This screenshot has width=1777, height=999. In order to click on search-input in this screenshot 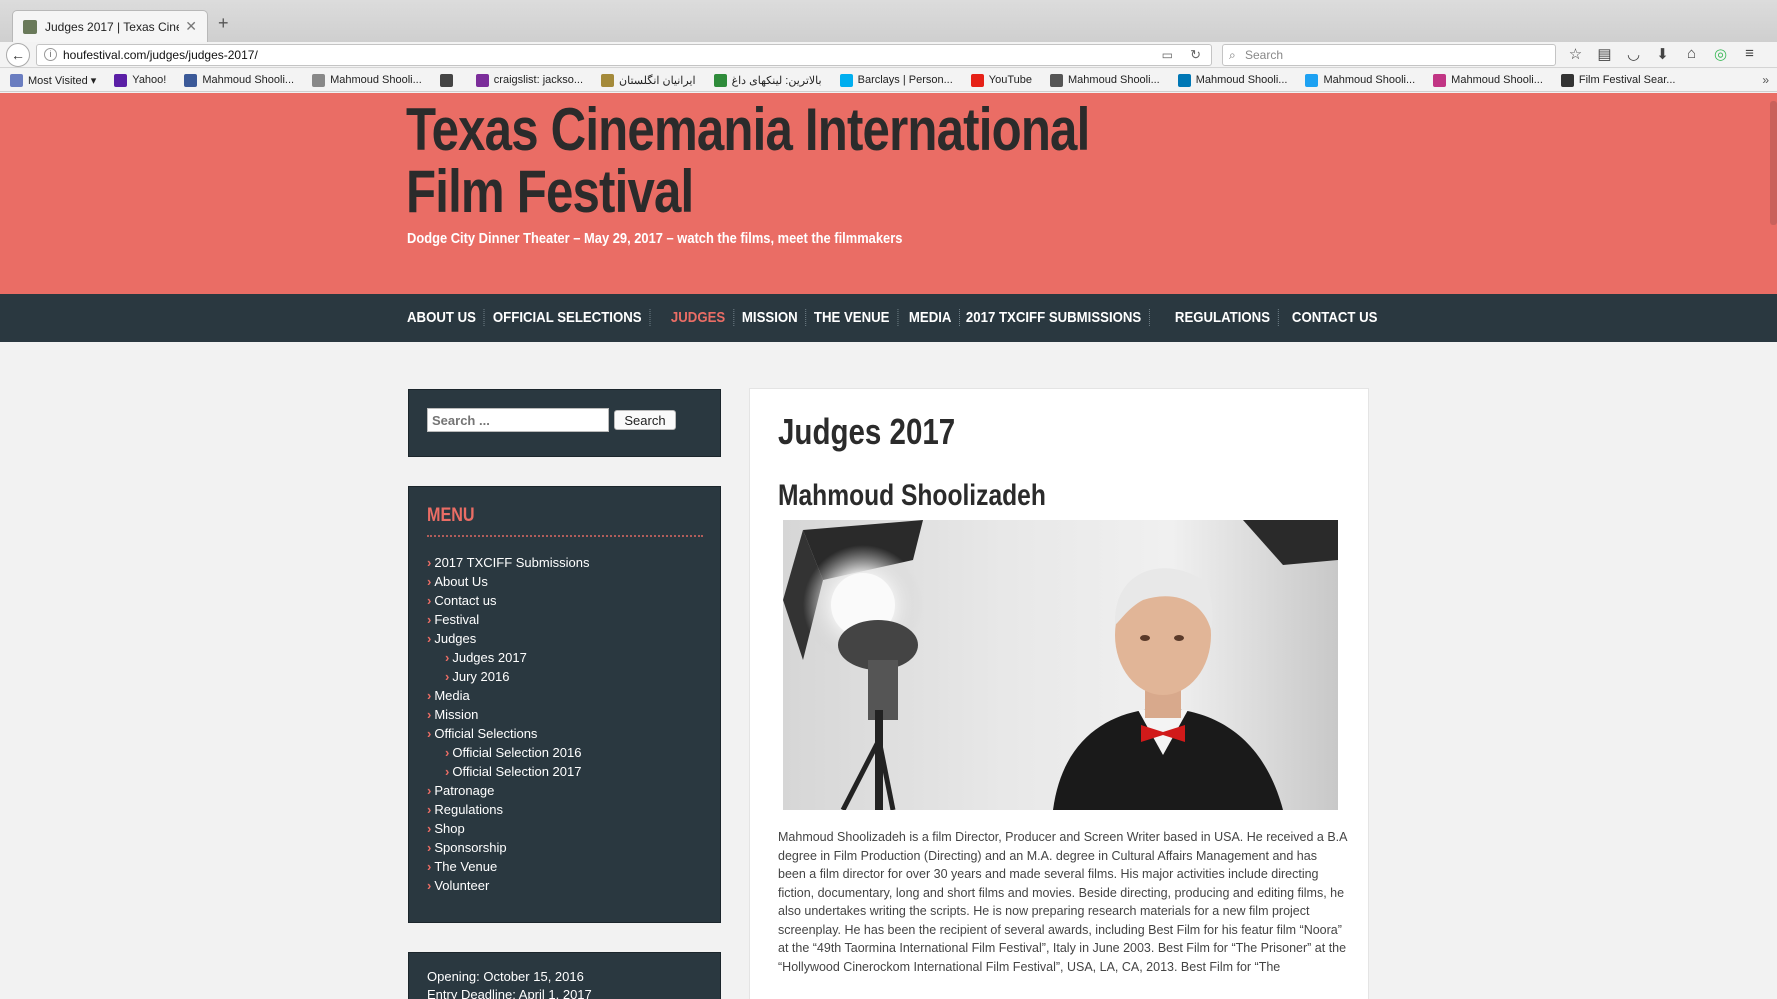, I will do `click(518, 420)`.